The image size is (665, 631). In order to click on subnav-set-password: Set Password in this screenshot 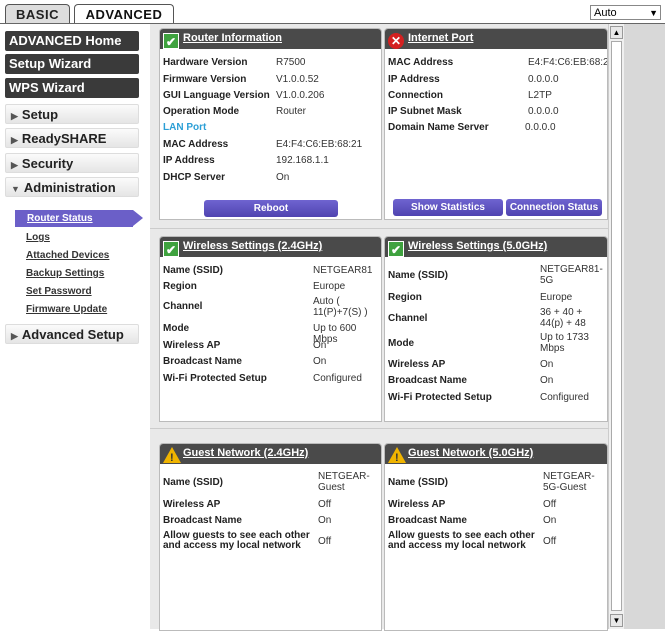, I will do `click(59, 291)`.